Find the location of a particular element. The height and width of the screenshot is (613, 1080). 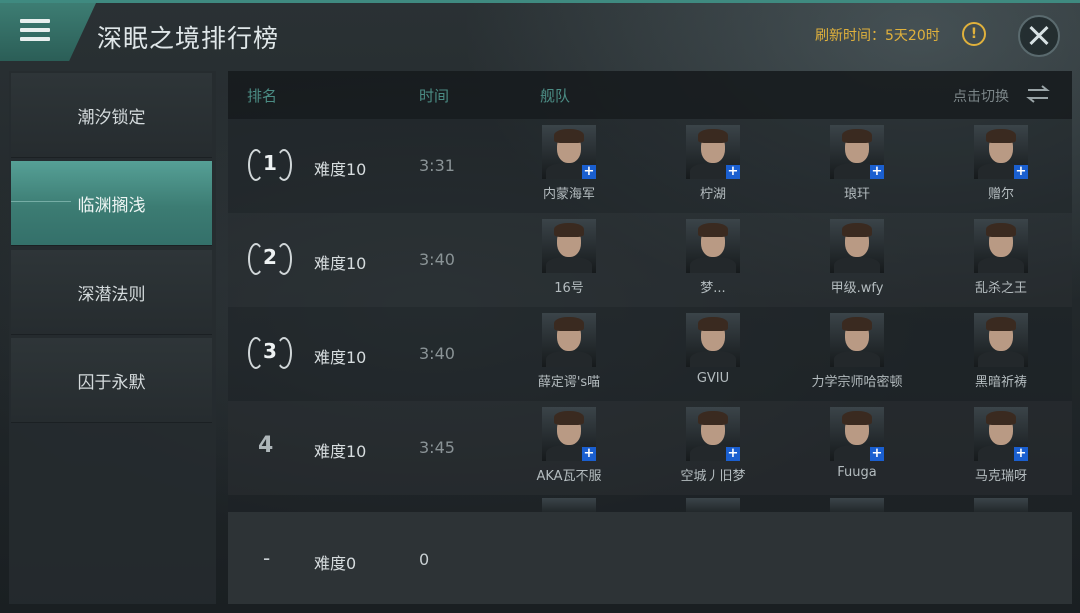

rank-number: 4 is located at coordinates (266, 445).